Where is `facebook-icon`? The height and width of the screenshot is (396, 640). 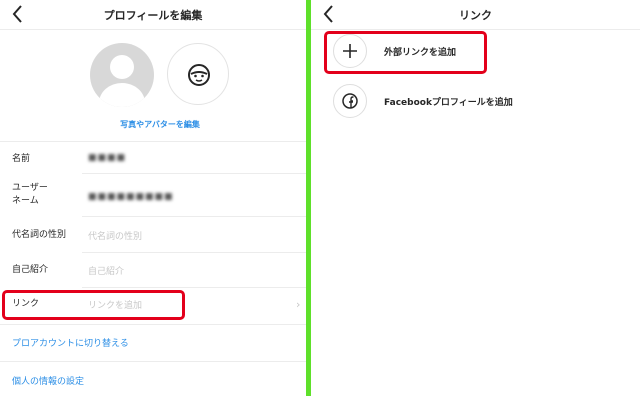 facebook-icon is located at coordinates (350, 101).